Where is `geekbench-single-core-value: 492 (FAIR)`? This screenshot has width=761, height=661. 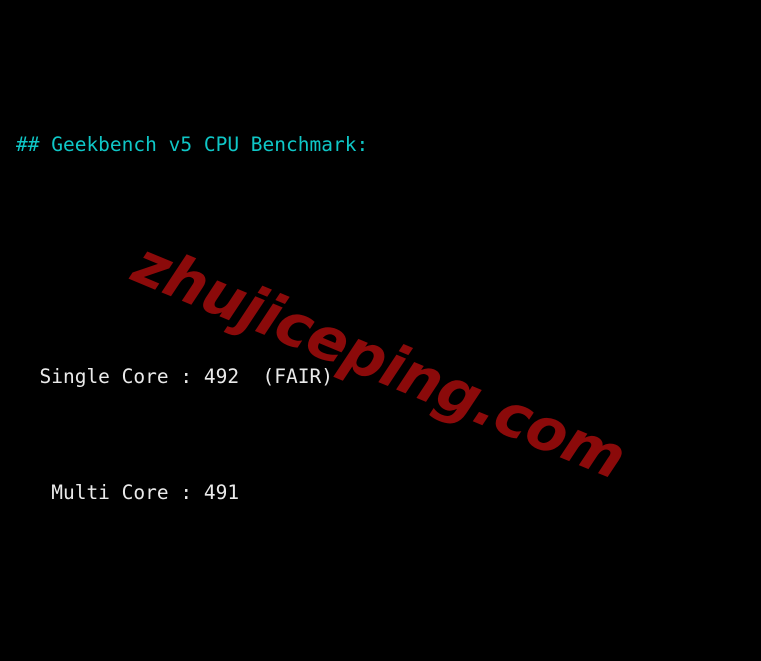
geekbench-single-core-value: 492 (FAIR) is located at coordinates (268, 376).